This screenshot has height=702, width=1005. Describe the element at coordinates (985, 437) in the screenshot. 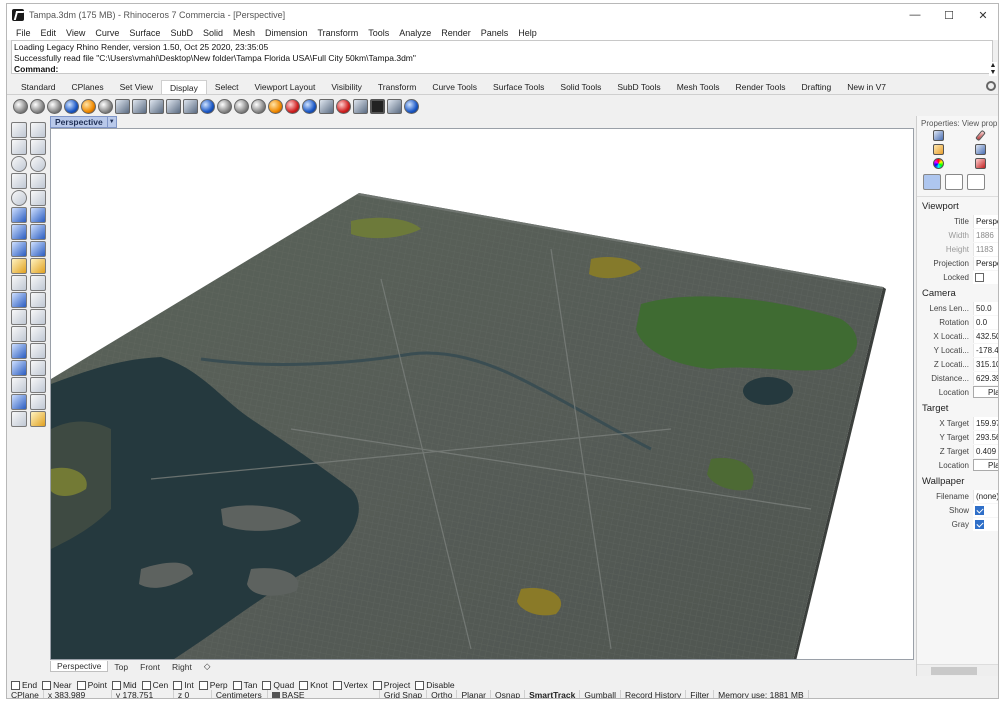

I see `y-target-field: 293.562` at that location.